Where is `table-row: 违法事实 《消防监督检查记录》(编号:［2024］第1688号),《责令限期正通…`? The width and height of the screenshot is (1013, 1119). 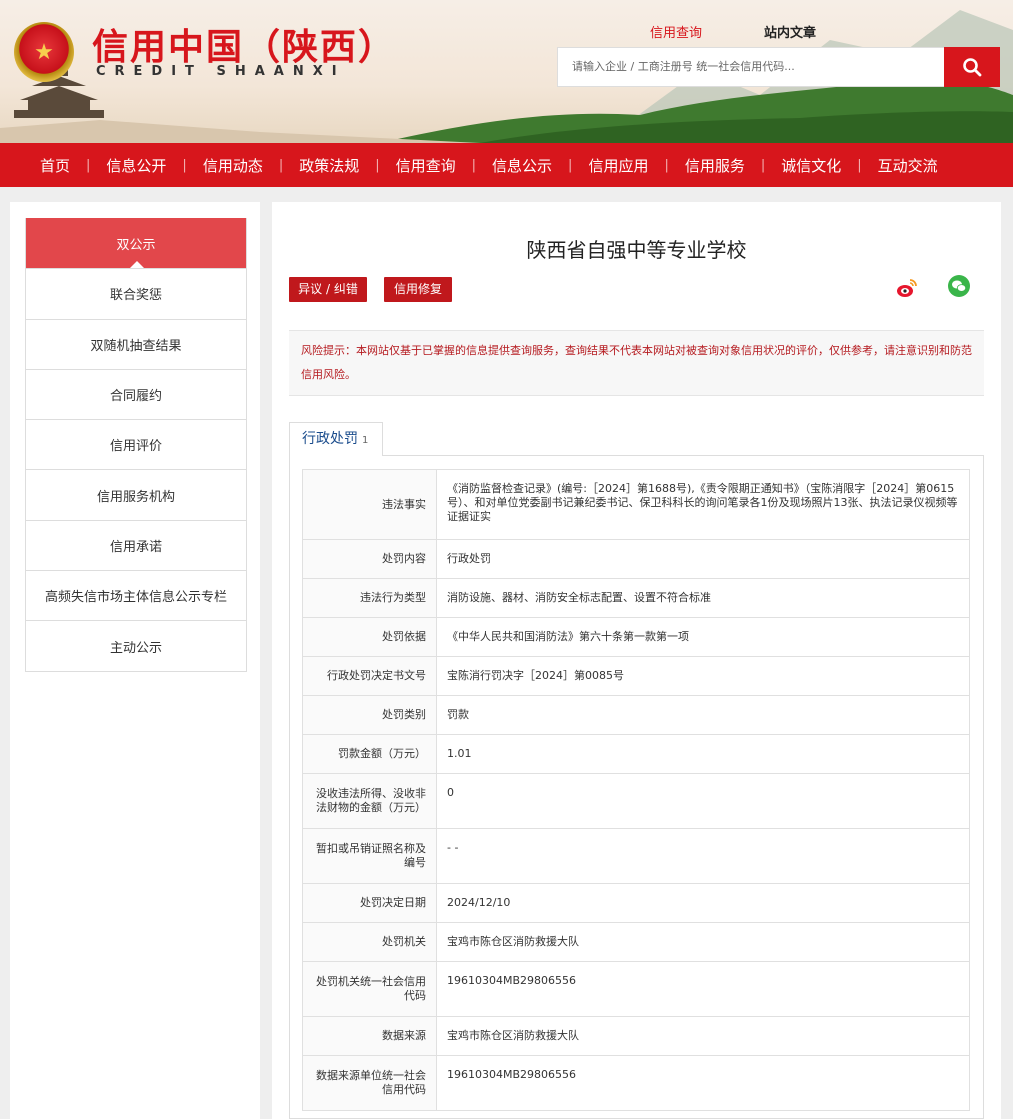
table-row: 违法事实 《消防监督检查记录》(编号:［2024］第1688号),《责令限期正通… is located at coordinates (636, 504).